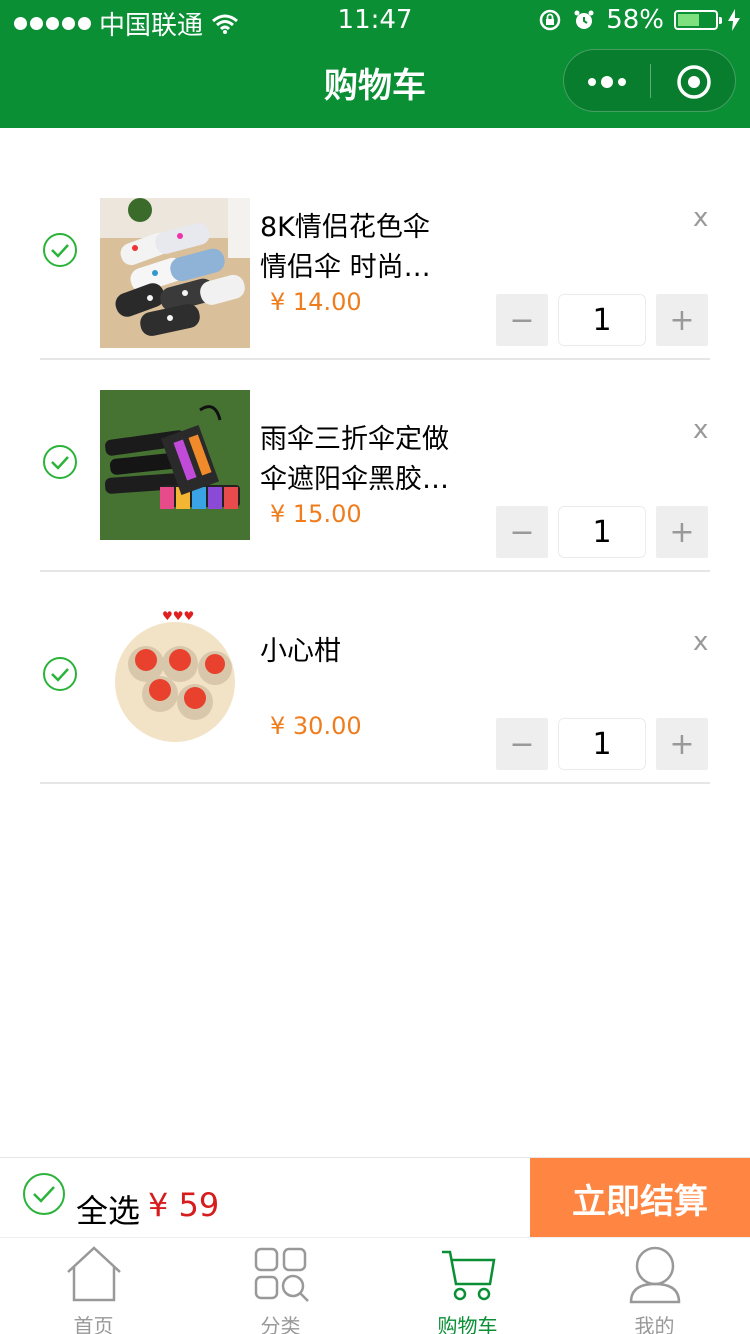  What do you see at coordinates (316, 514) in the screenshot?
I see `product-price: ¥ 15.00` at bounding box center [316, 514].